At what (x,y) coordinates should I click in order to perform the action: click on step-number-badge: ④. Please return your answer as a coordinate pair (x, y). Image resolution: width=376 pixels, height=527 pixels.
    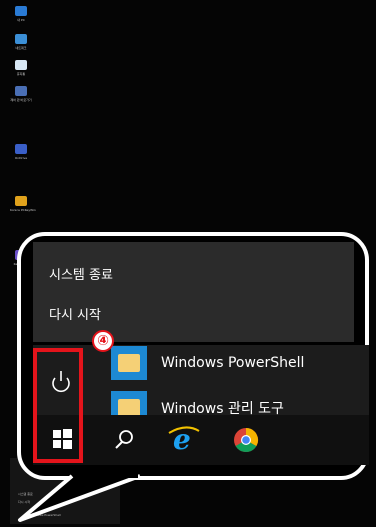
    Looking at the image, I should click on (103, 341).